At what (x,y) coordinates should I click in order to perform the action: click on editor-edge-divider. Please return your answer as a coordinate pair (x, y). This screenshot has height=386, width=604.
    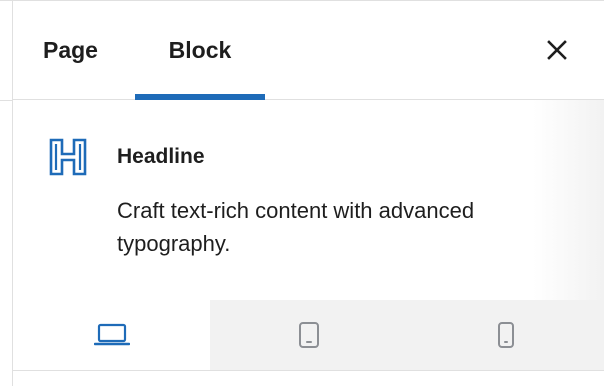
    Looking at the image, I should click on (6, 100).